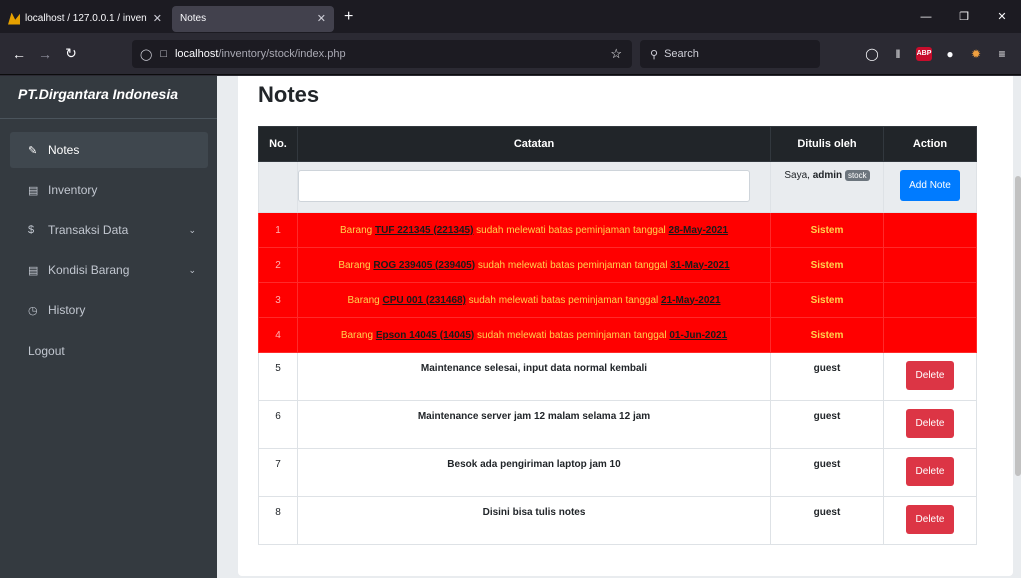  I want to click on library-icon: ‖, so click(898, 54).